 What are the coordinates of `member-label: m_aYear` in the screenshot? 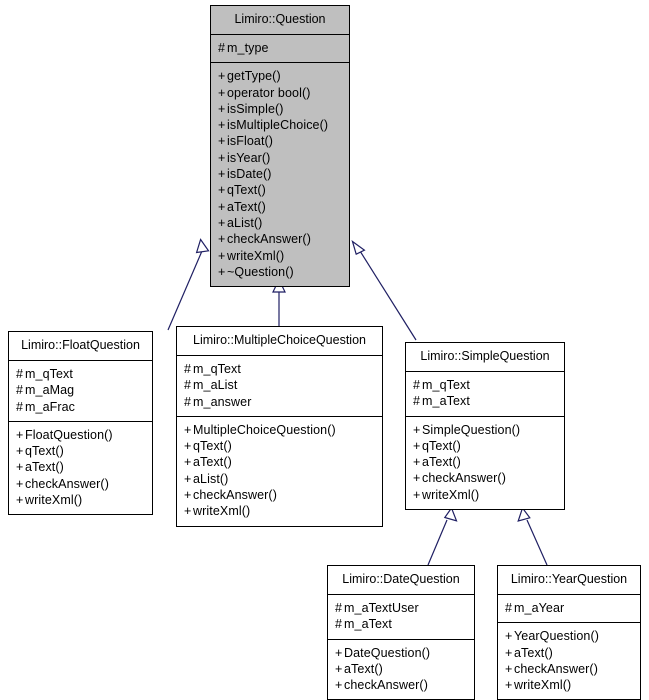 It's located at (539, 608).